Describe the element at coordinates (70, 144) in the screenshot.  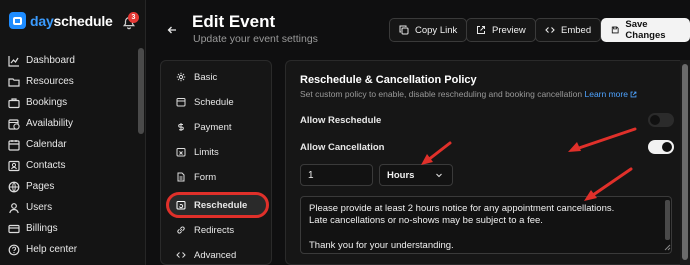
I see `sidebar-item-calendar: Calendar` at that location.